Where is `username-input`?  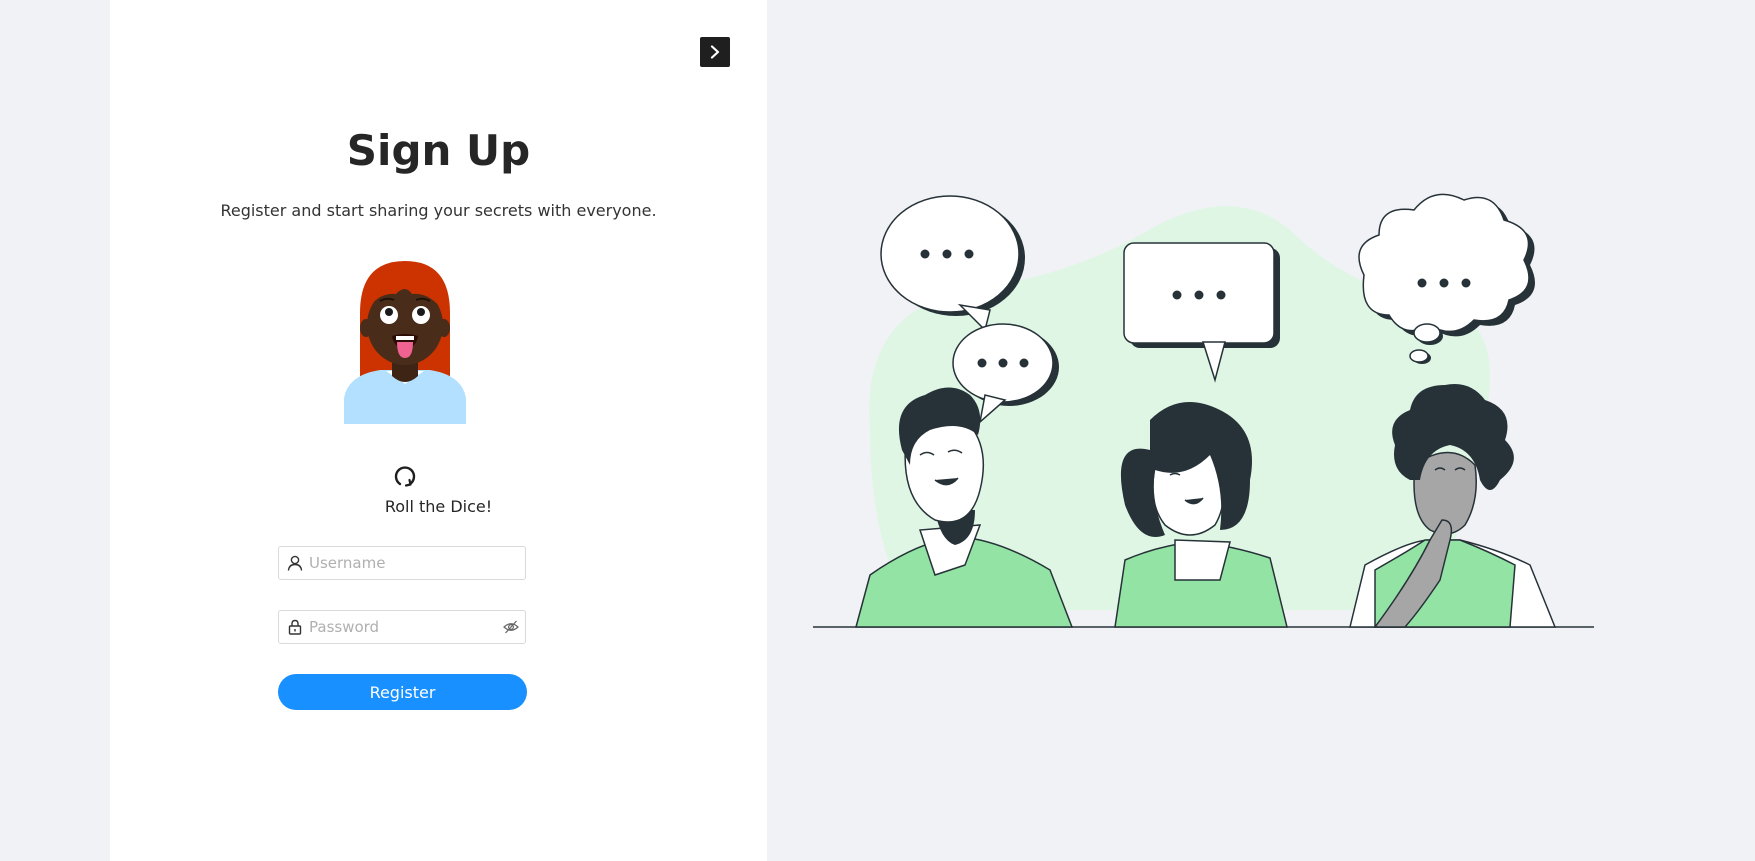
username-input is located at coordinates (413, 563).